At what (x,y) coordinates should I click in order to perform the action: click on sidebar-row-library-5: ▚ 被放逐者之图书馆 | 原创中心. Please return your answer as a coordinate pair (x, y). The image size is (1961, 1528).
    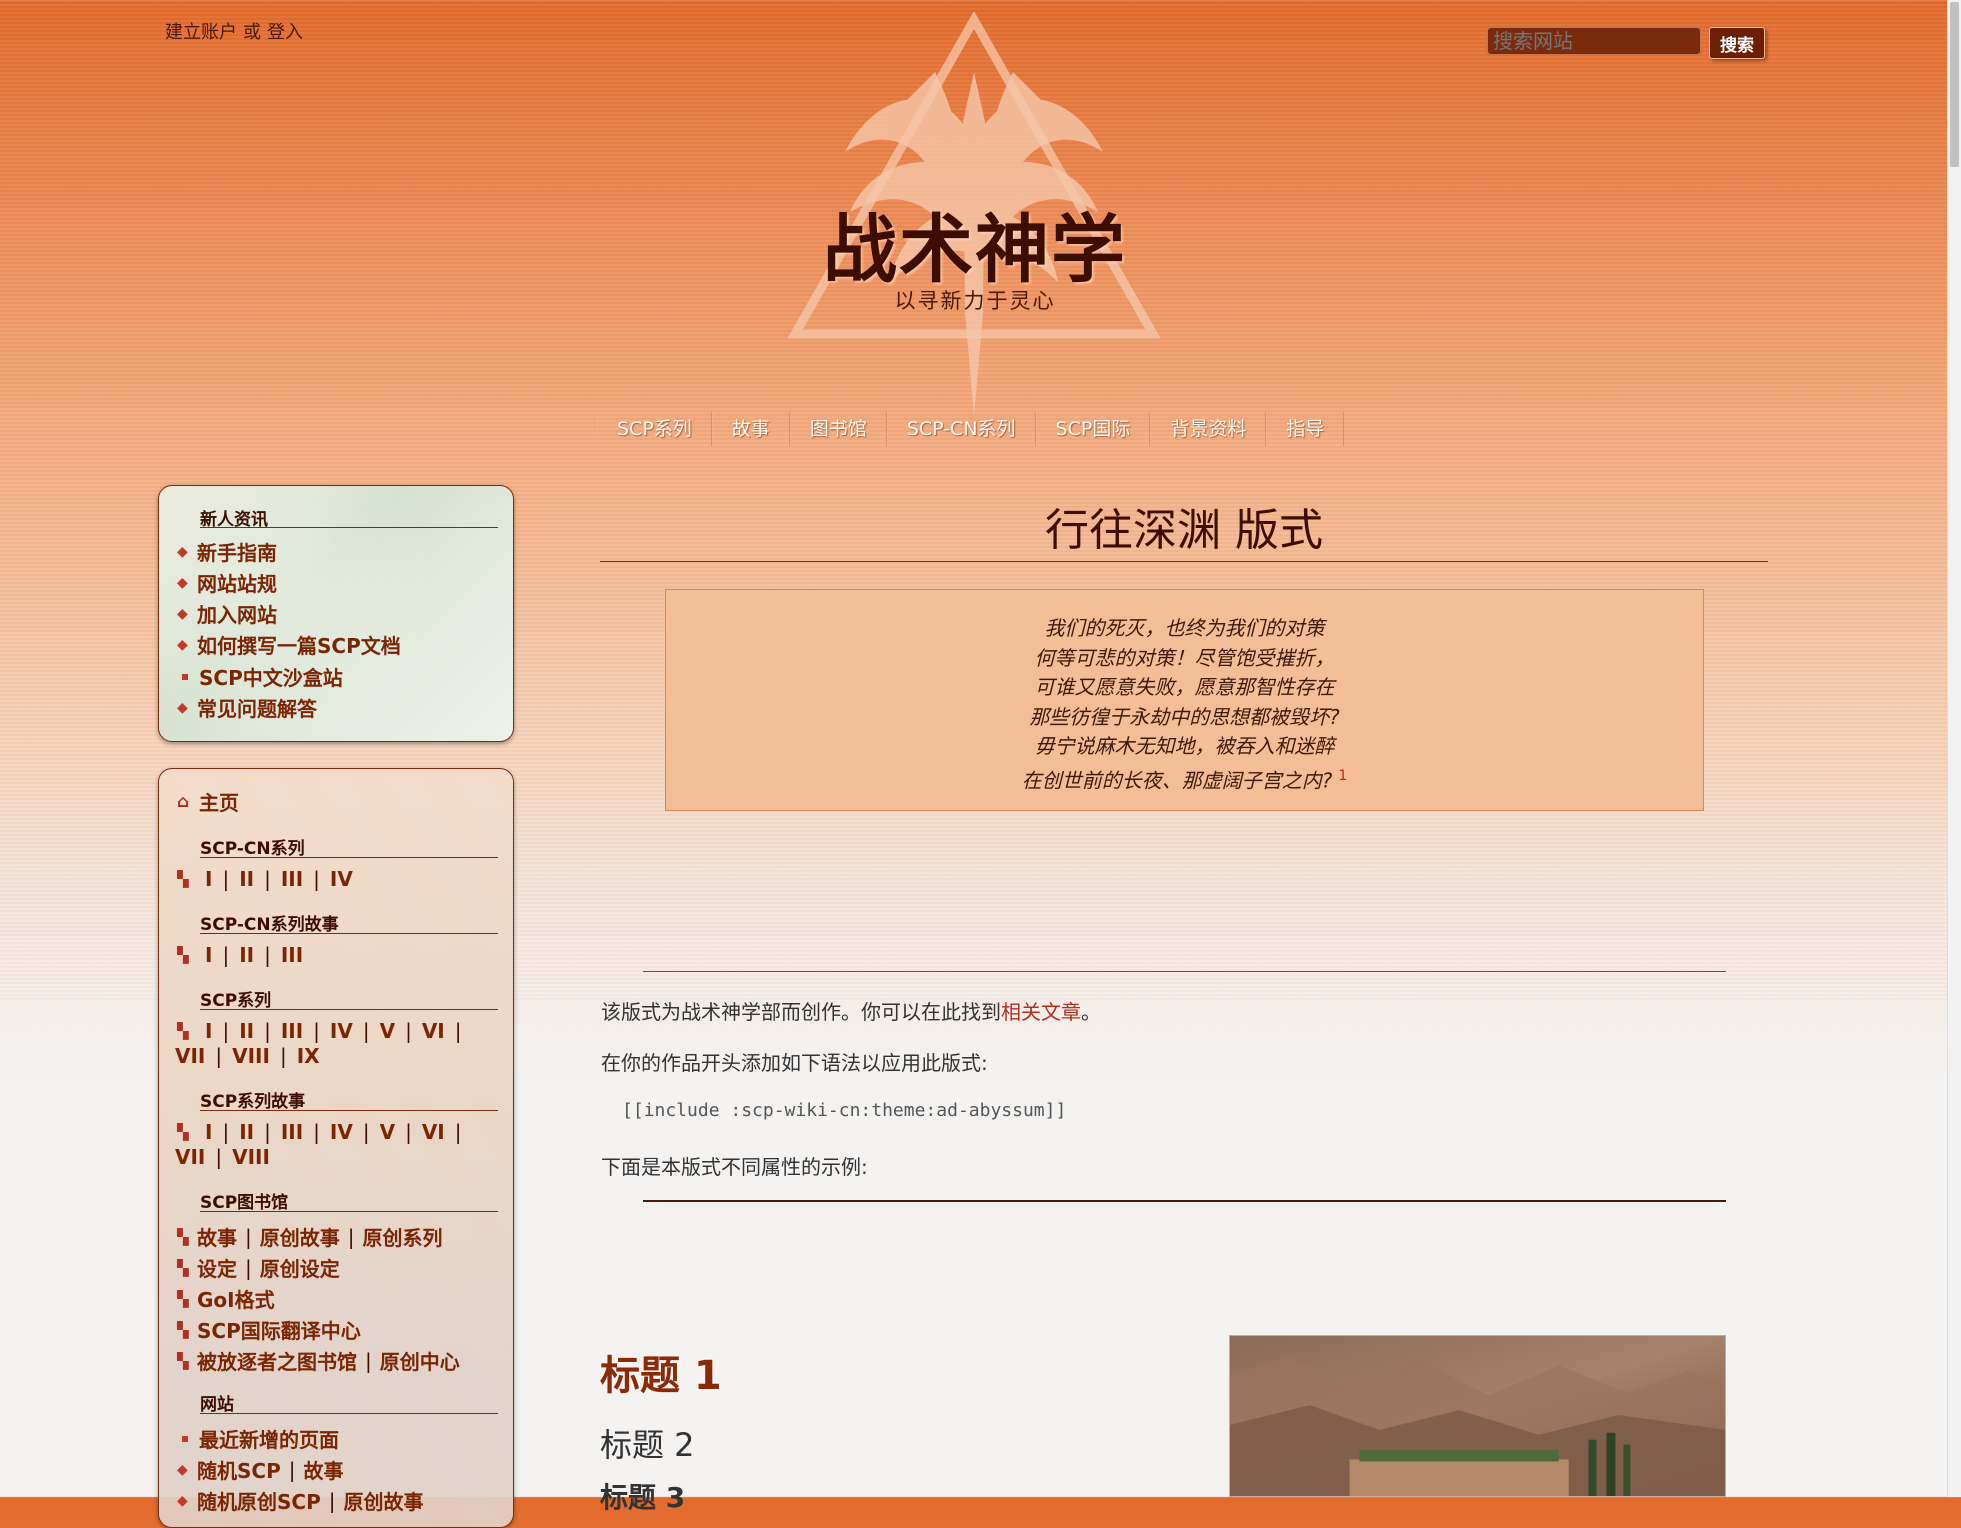
    Looking at the image, I should click on (318, 1360).